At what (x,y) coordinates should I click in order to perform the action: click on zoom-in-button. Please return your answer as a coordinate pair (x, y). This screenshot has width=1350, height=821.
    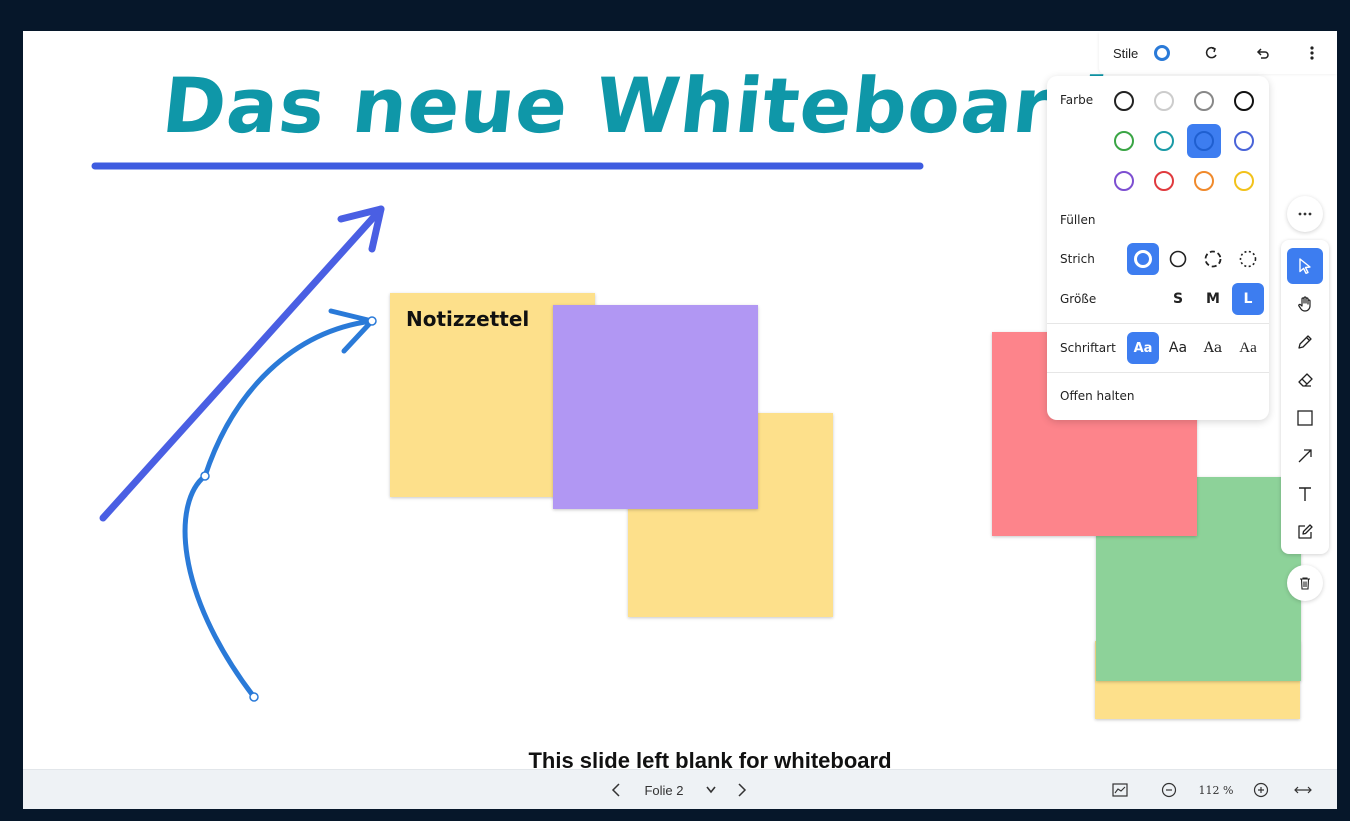
    Looking at the image, I should click on (1261, 790).